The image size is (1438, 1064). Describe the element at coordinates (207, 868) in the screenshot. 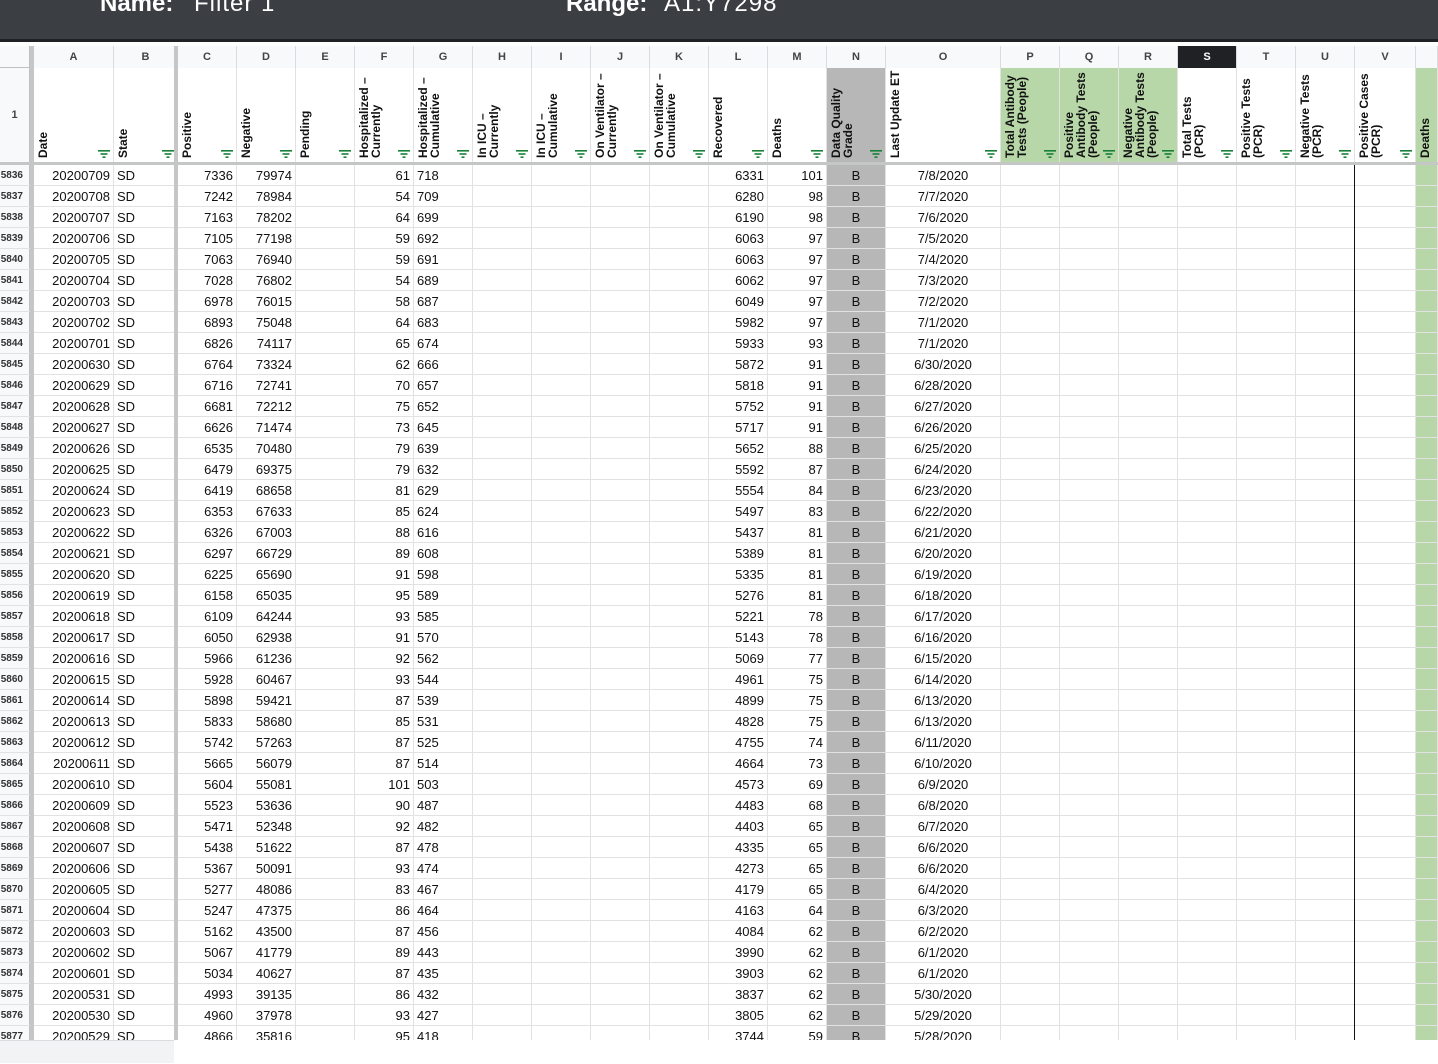

I see `table-cell: 5367` at that location.